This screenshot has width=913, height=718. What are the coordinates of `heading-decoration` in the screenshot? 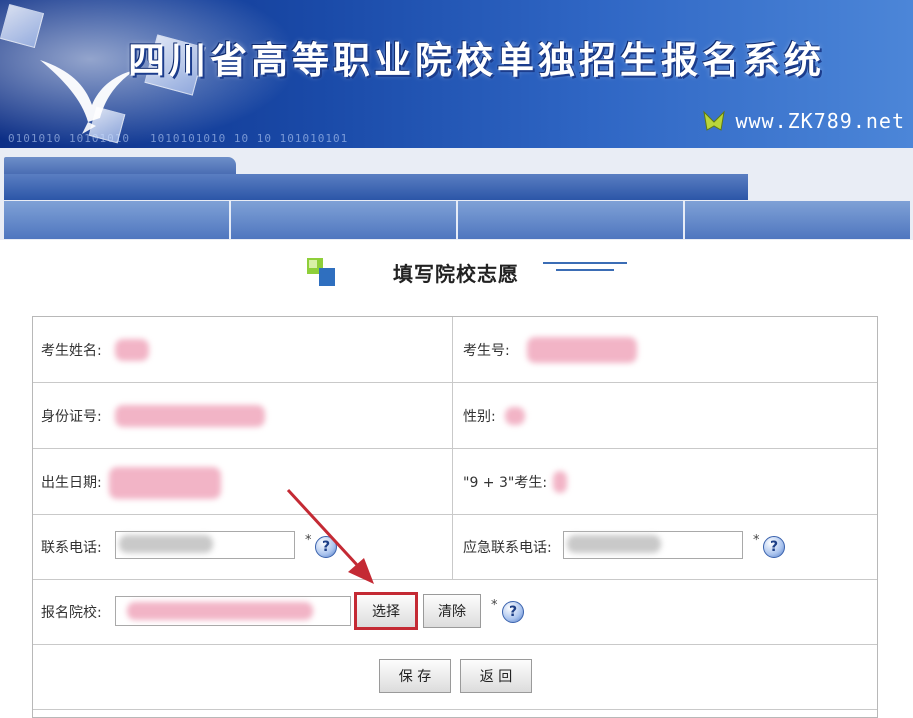 It's located at (585, 269).